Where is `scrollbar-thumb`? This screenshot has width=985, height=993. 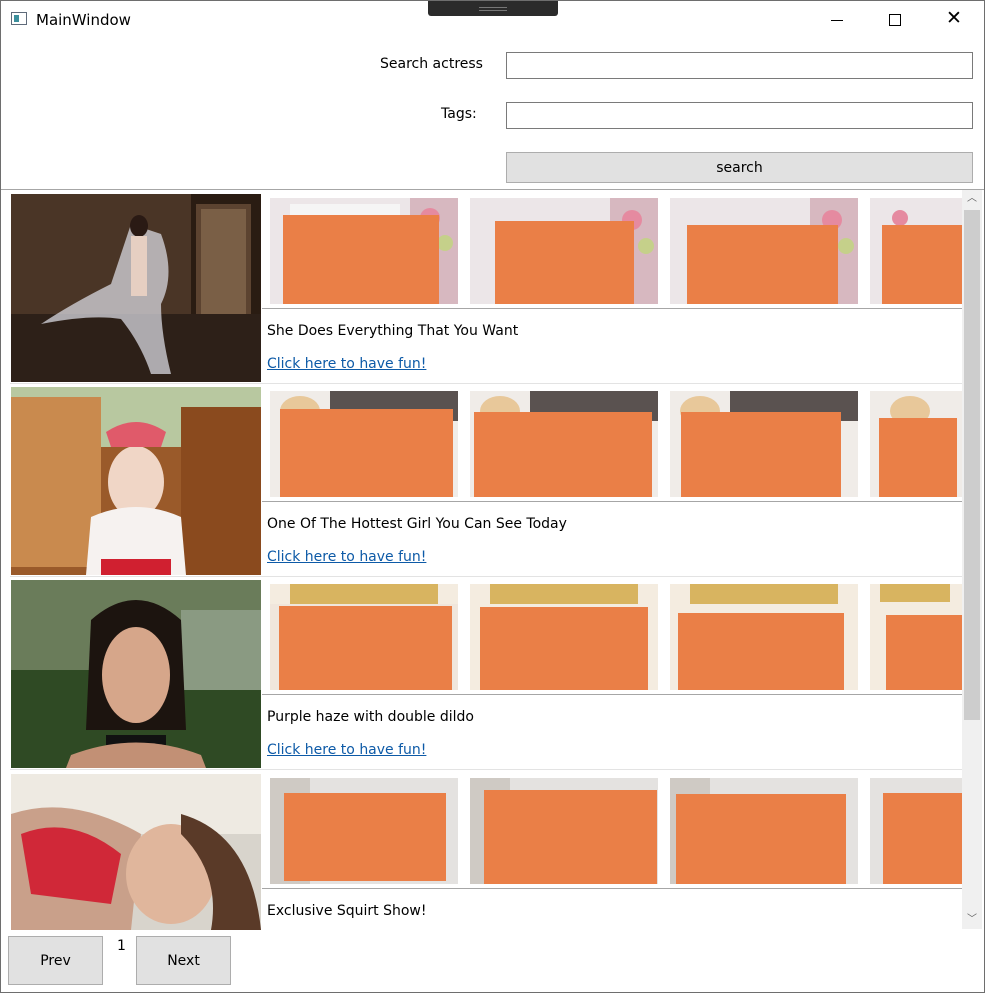
scrollbar-thumb is located at coordinates (972, 465).